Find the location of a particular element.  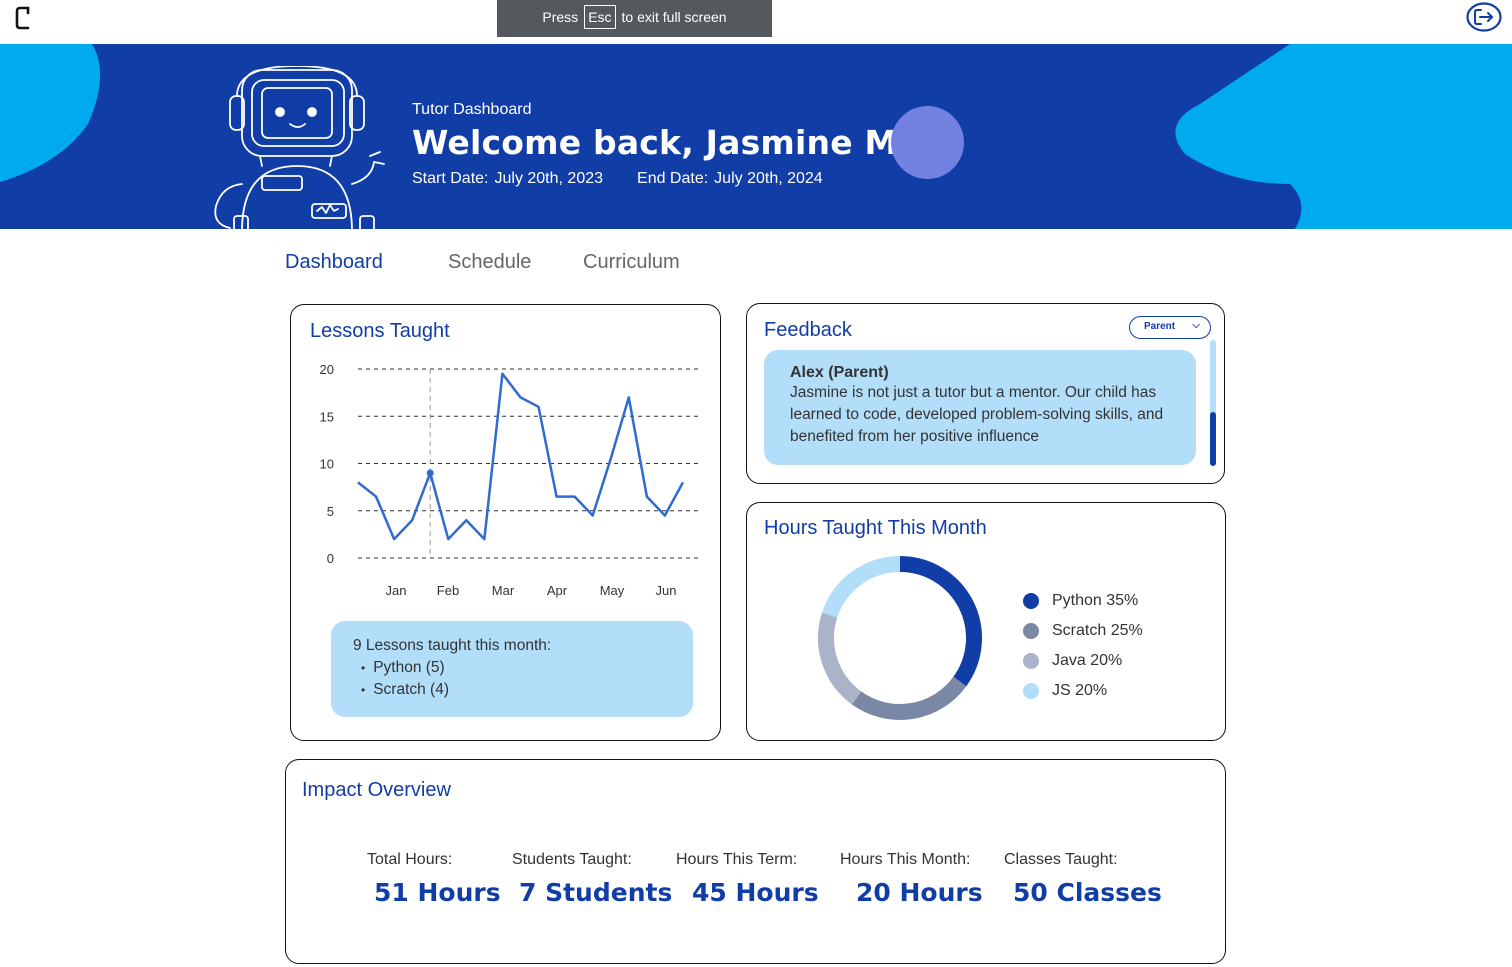

legend-item: Scratch 25% is located at coordinates (1083, 631).